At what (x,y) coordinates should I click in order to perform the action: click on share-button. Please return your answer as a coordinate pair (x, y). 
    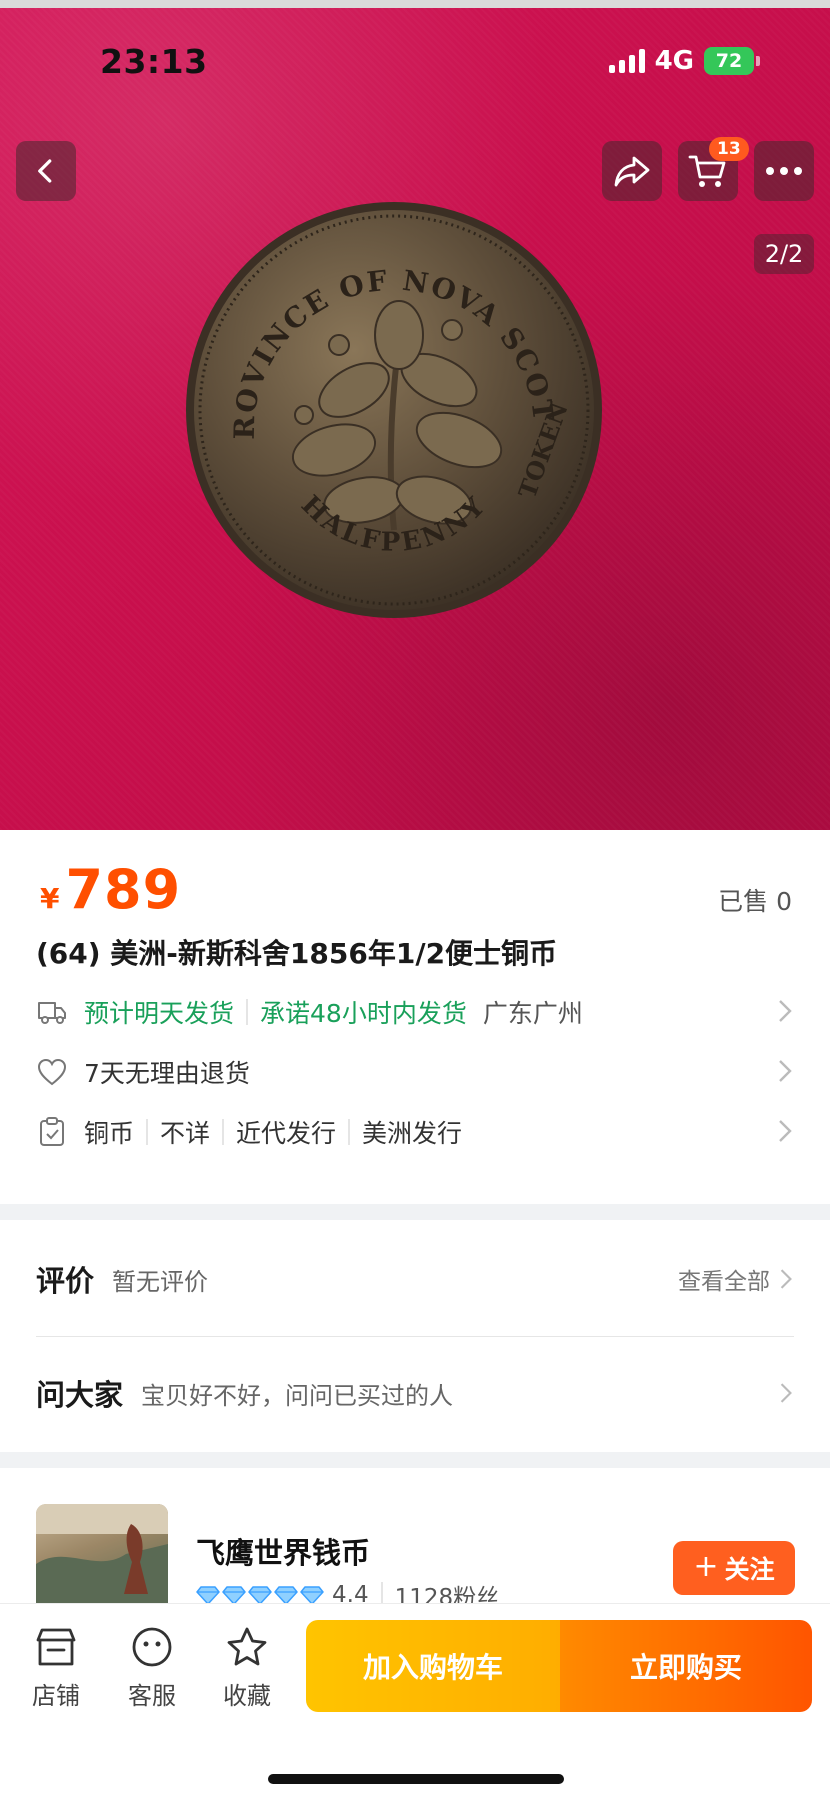
    Looking at the image, I should click on (632, 171).